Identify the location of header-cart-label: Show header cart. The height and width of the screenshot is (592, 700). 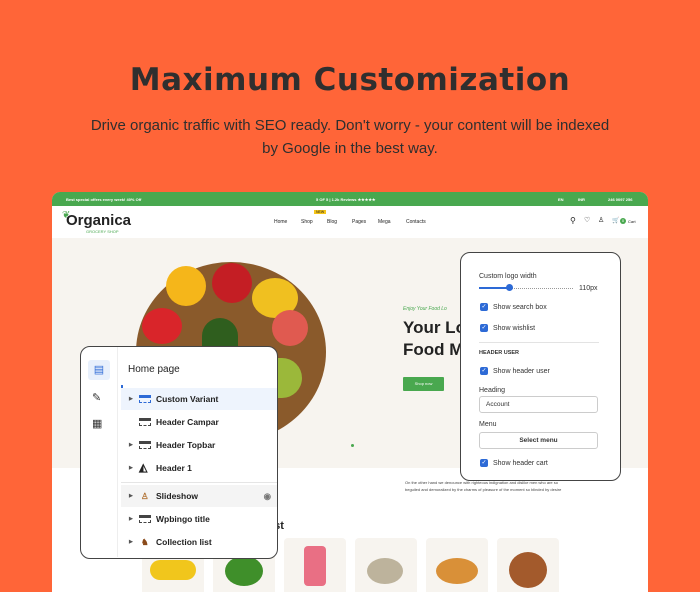
(520, 463).